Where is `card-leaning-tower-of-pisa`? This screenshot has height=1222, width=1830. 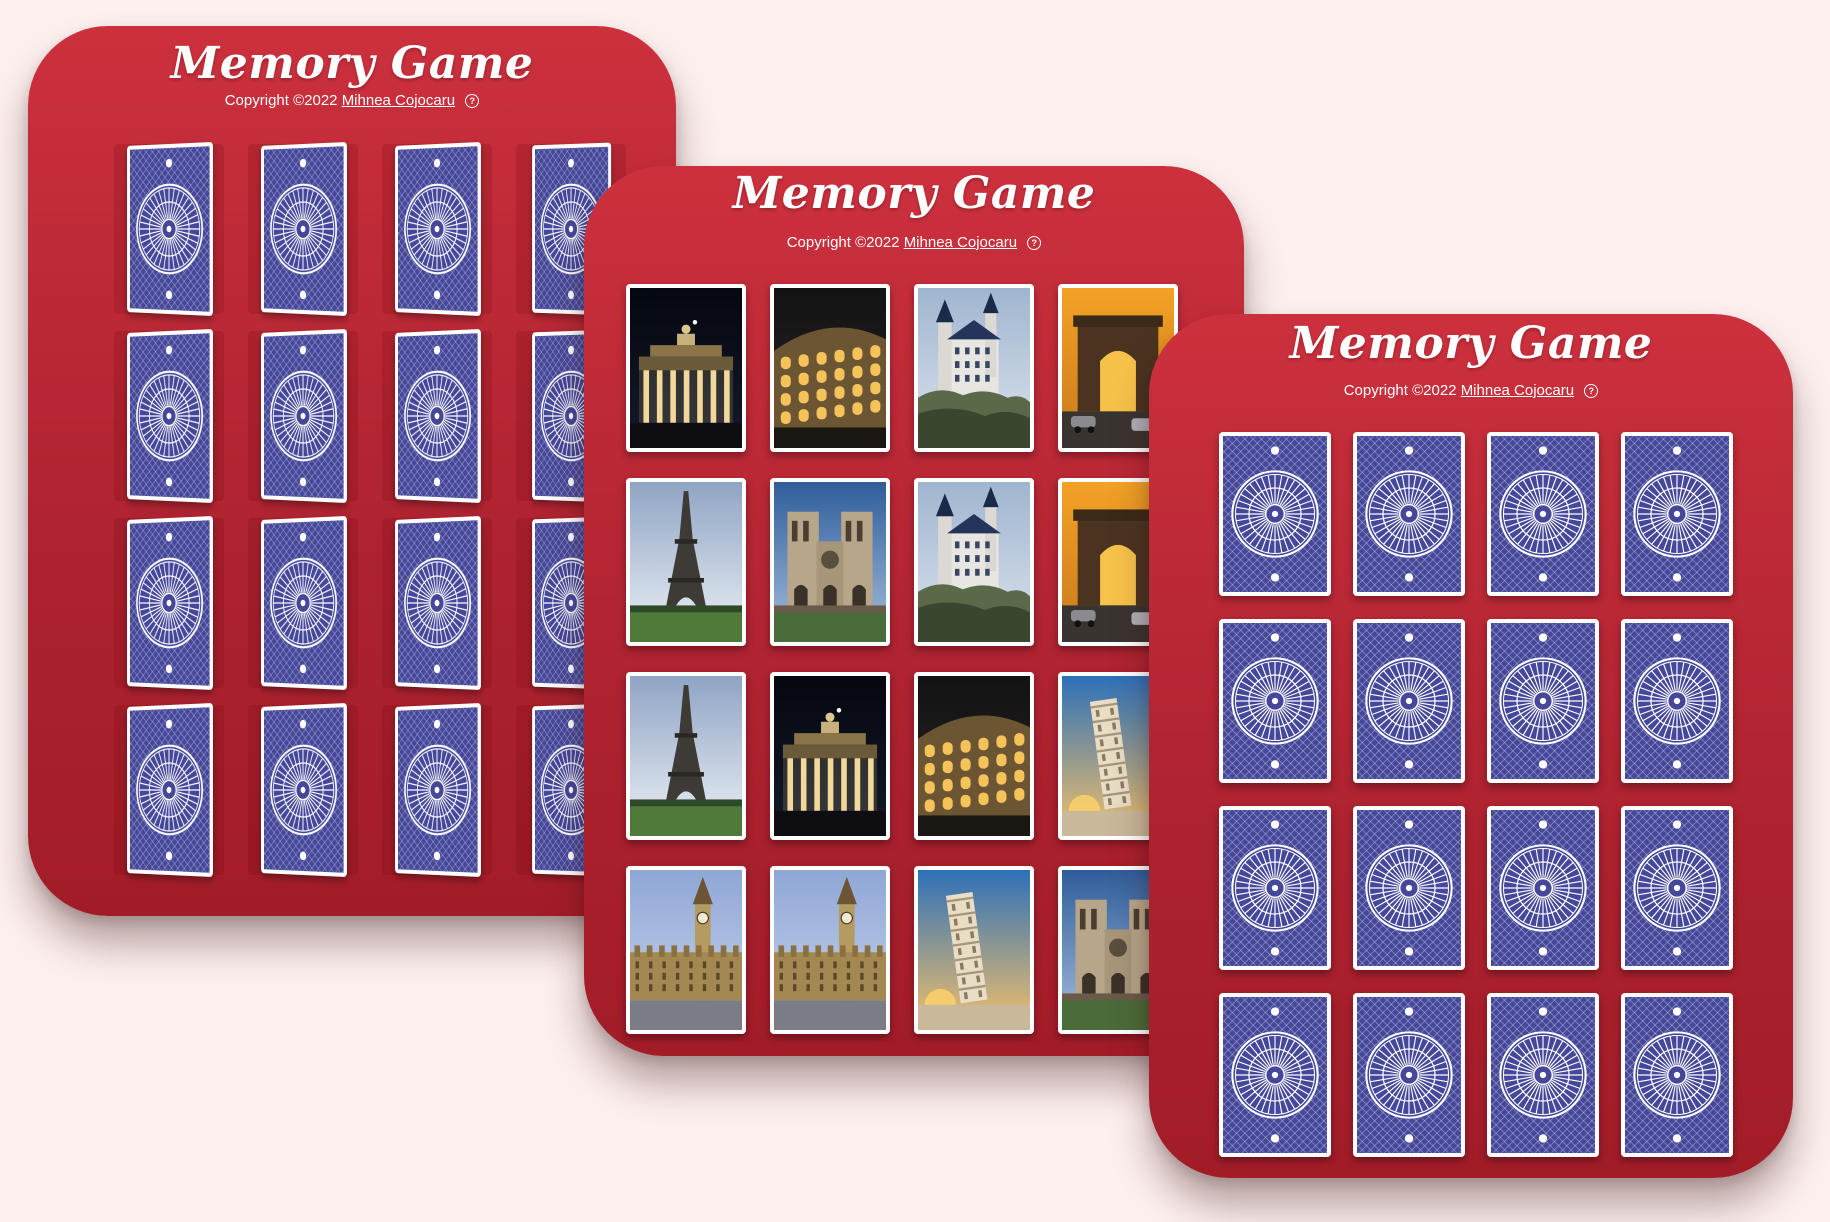 card-leaning-tower-of-pisa is located at coordinates (974, 950).